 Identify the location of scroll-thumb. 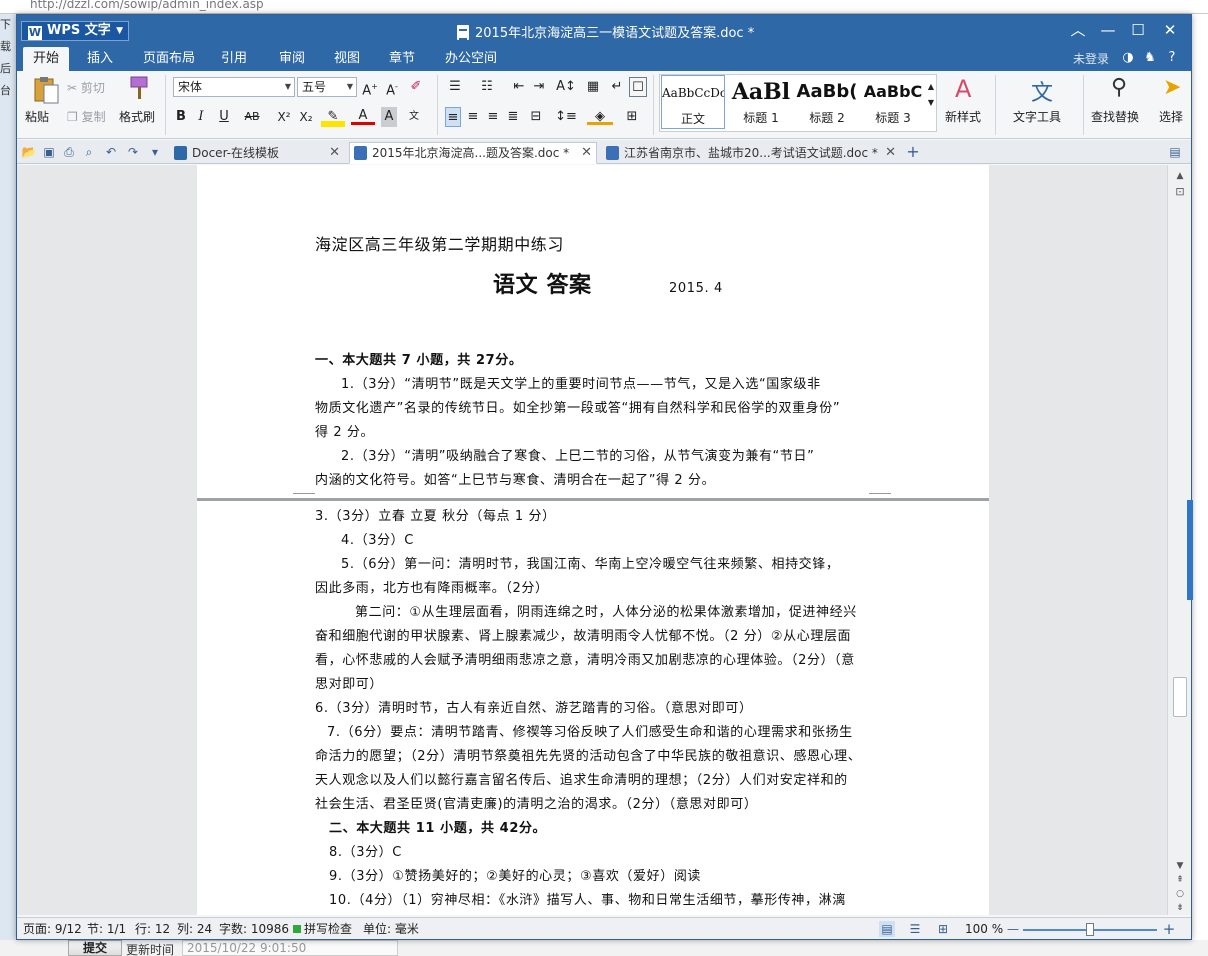
(1180, 697).